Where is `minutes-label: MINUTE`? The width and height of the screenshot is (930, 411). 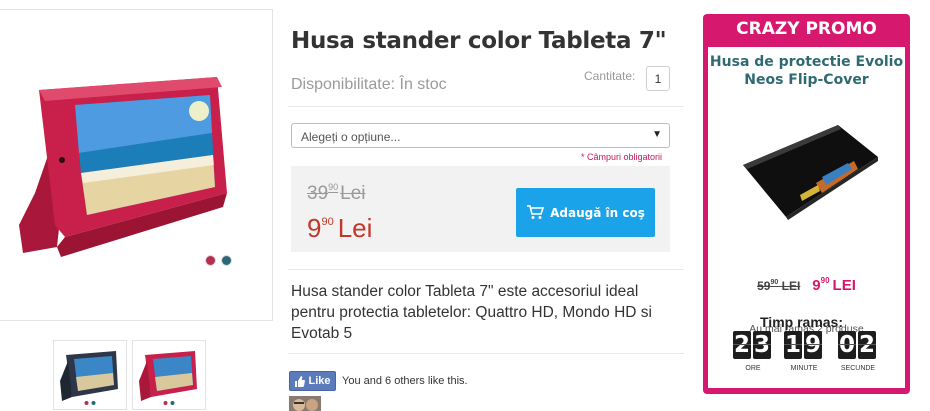 minutes-label: MINUTE is located at coordinates (804, 368).